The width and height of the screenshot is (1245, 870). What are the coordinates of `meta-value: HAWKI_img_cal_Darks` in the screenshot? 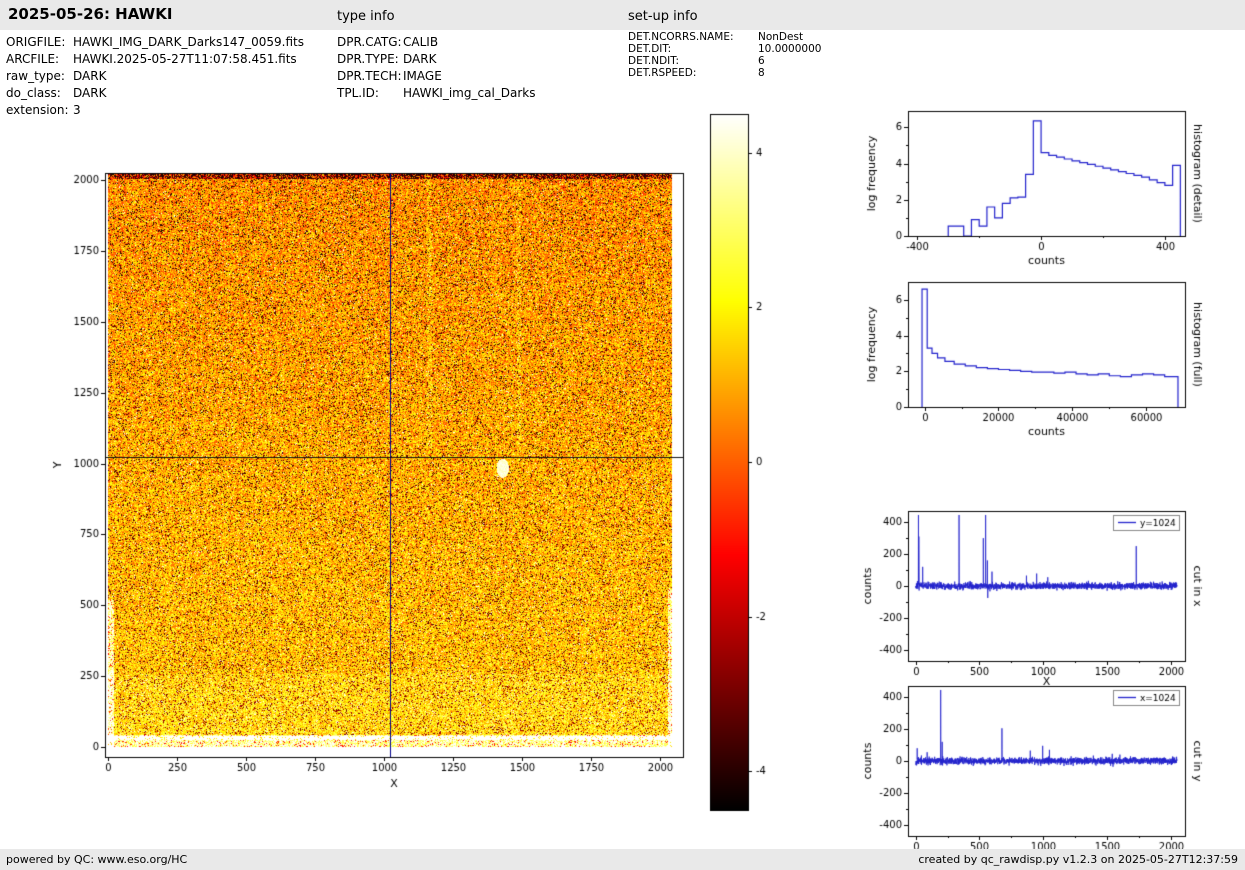 It's located at (469, 93).